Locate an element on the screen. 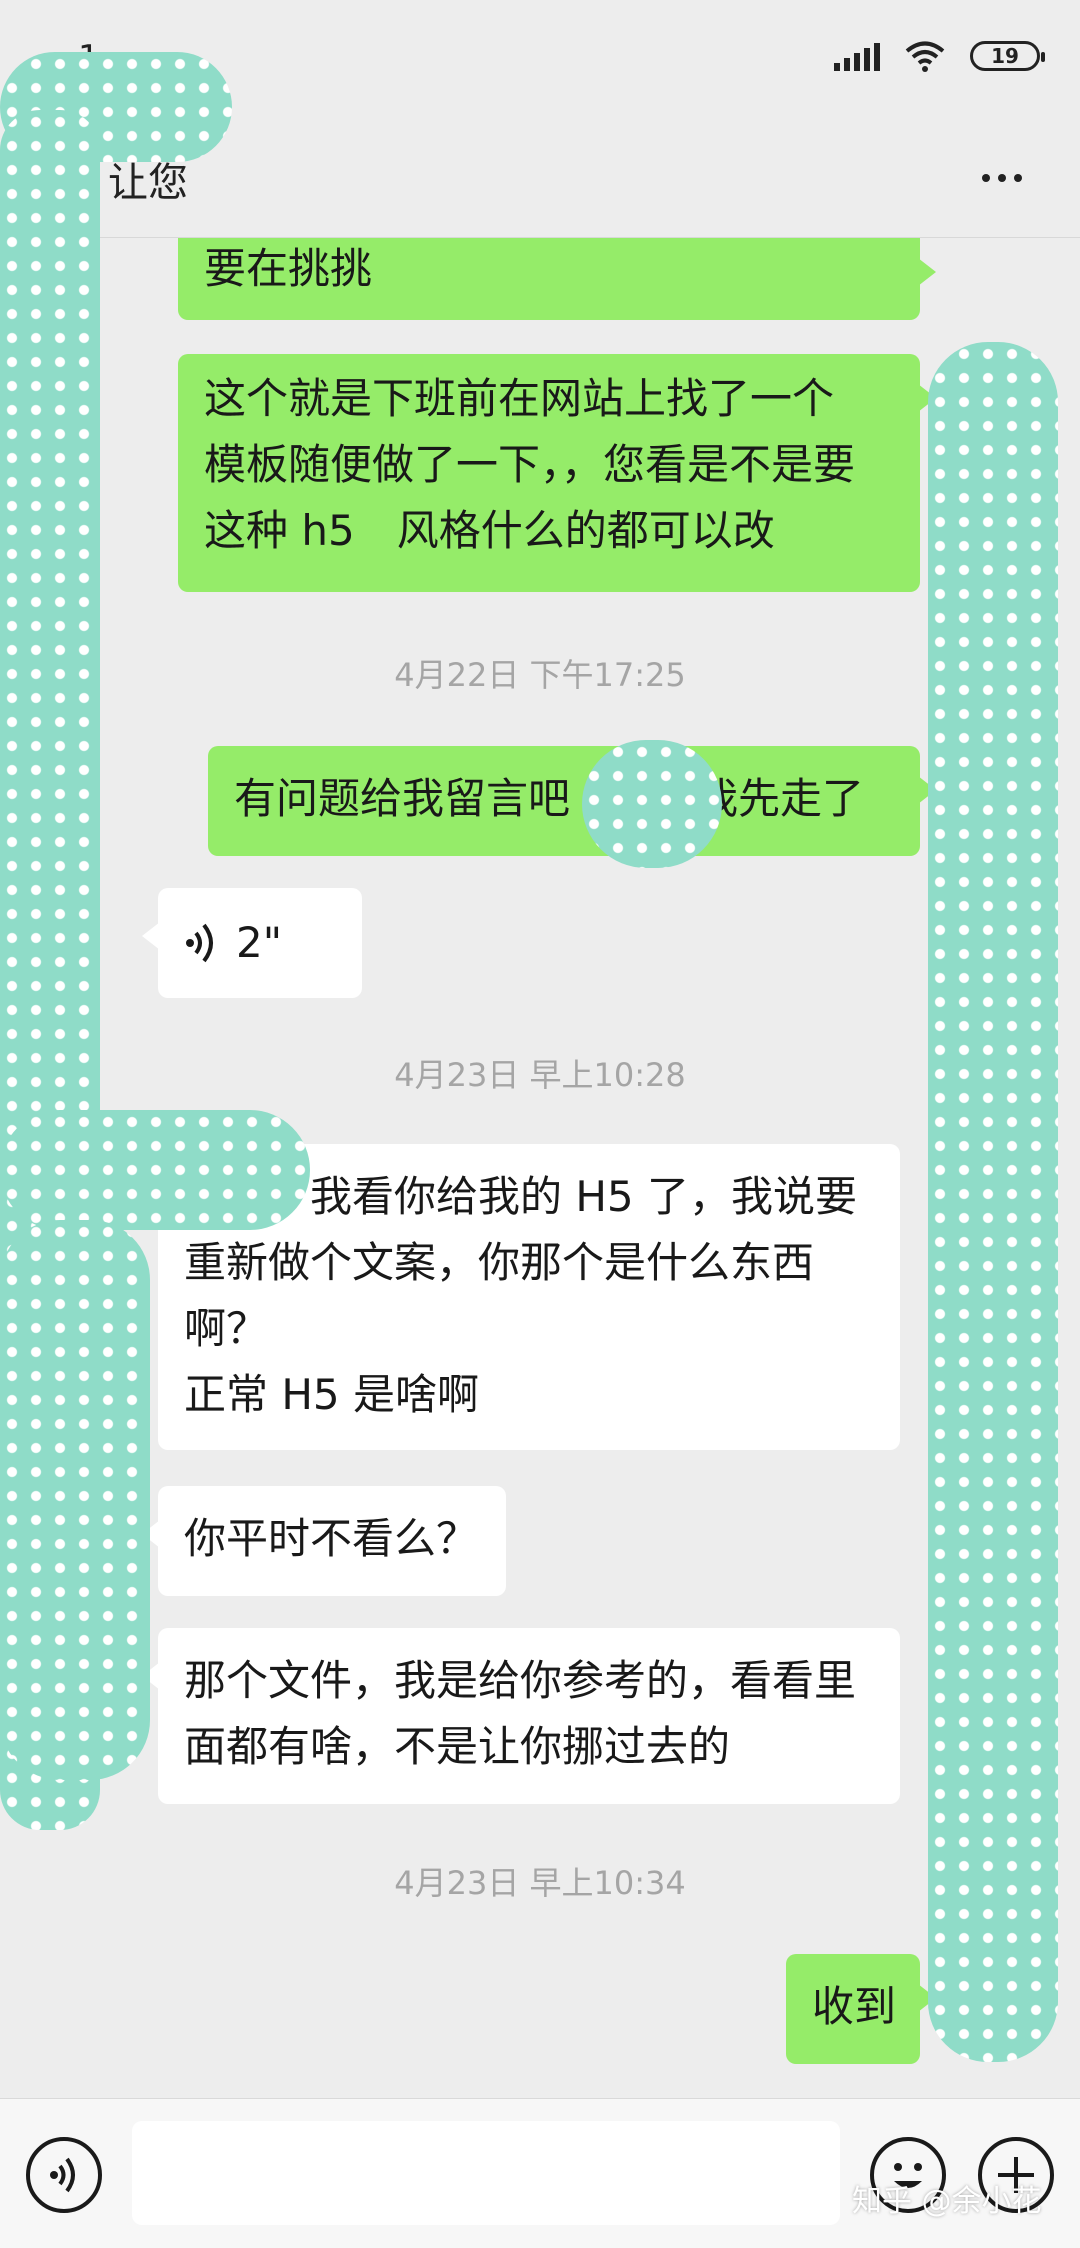 The image size is (1080, 2248). timestamp: 4月22日 下午17:25 is located at coordinates (540, 675).